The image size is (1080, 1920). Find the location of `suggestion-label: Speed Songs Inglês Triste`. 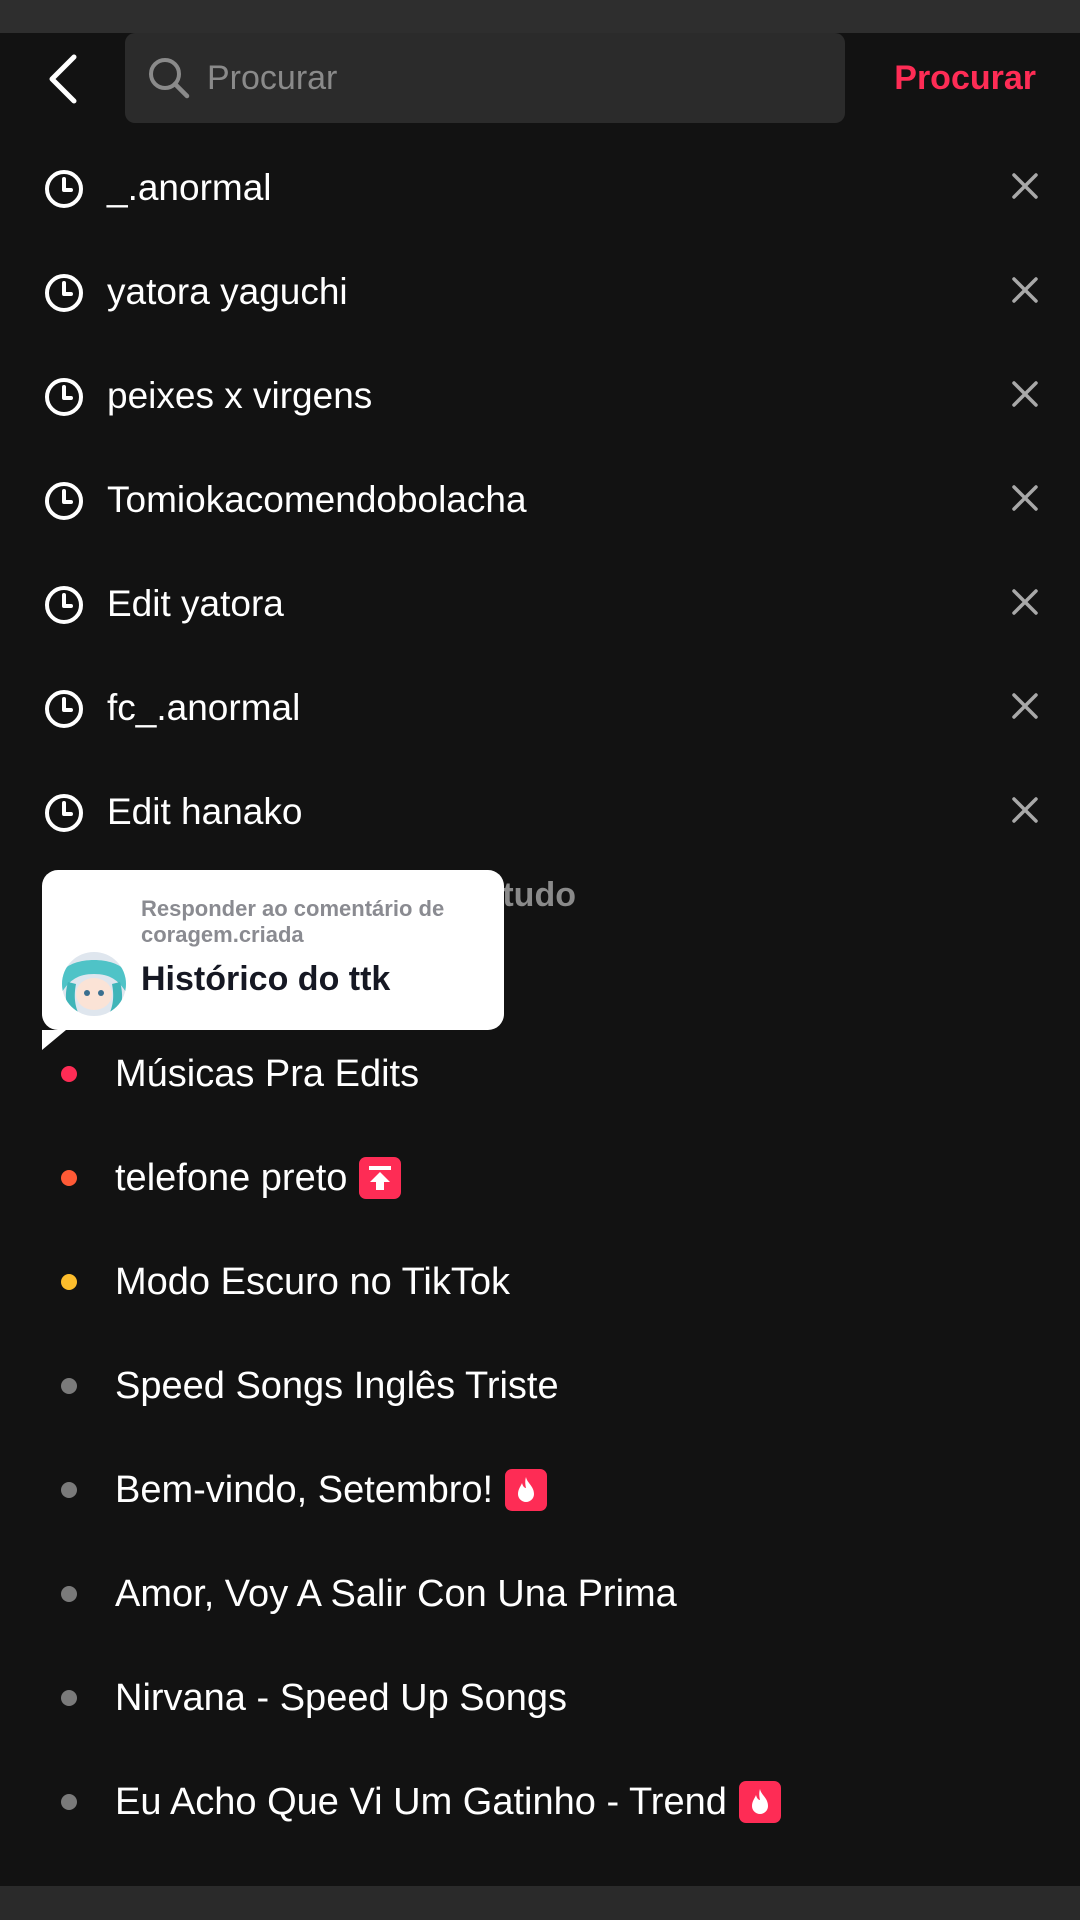

suggestion-label: Speed Songs Inglês Triste is located at coordinates (337, 1386).